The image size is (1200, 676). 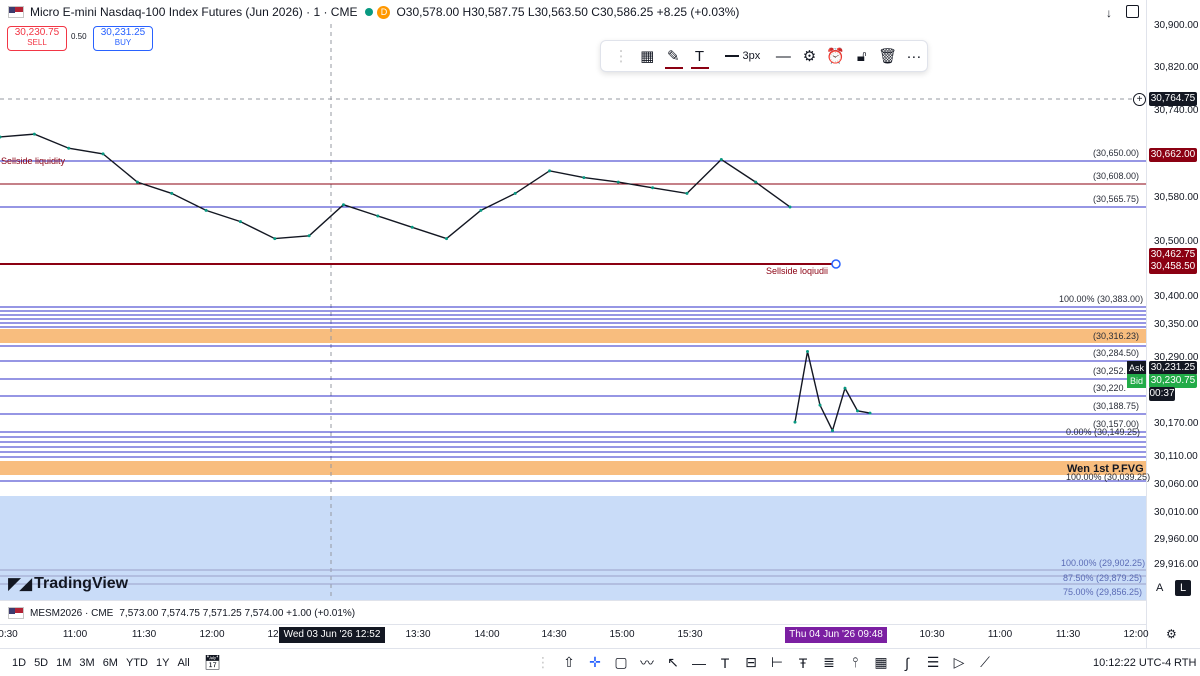 What do you see at coordinates (907, 663) in the screenshot?
I see `curve-icon: ∫` at bounding box center [907, 663].